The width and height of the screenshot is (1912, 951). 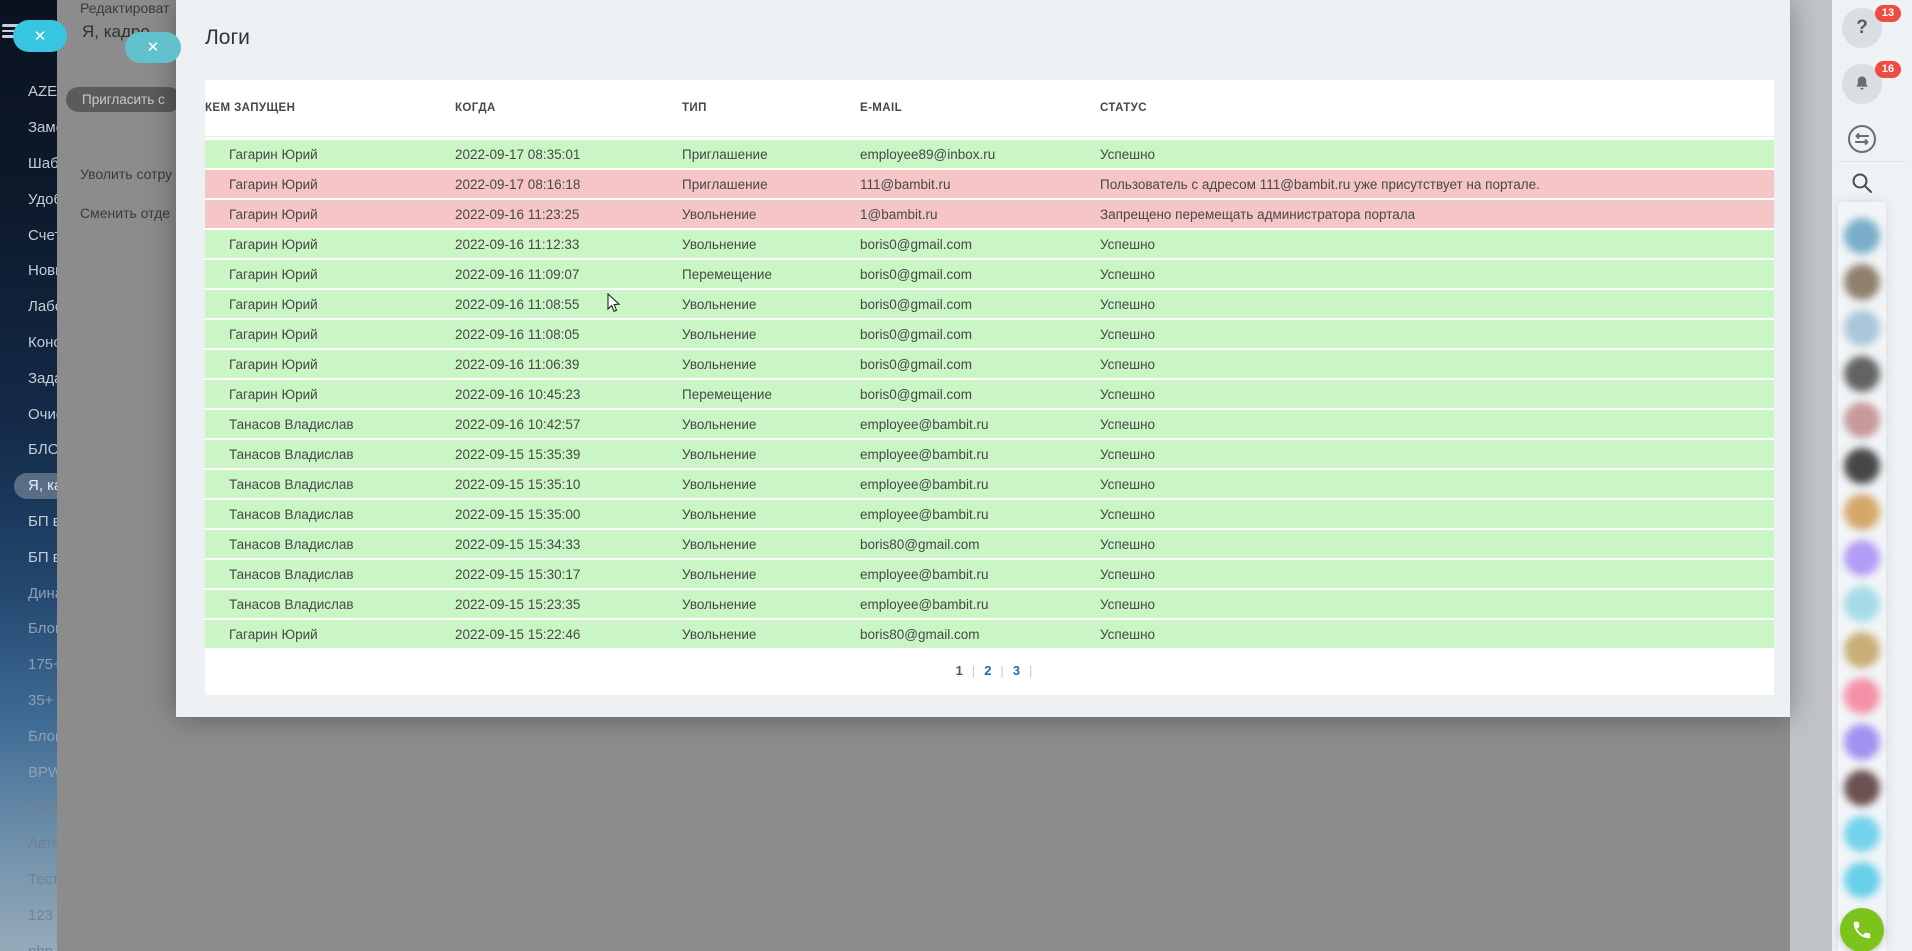 I want to click on page-link: 3, so click(x=1016, y=670).